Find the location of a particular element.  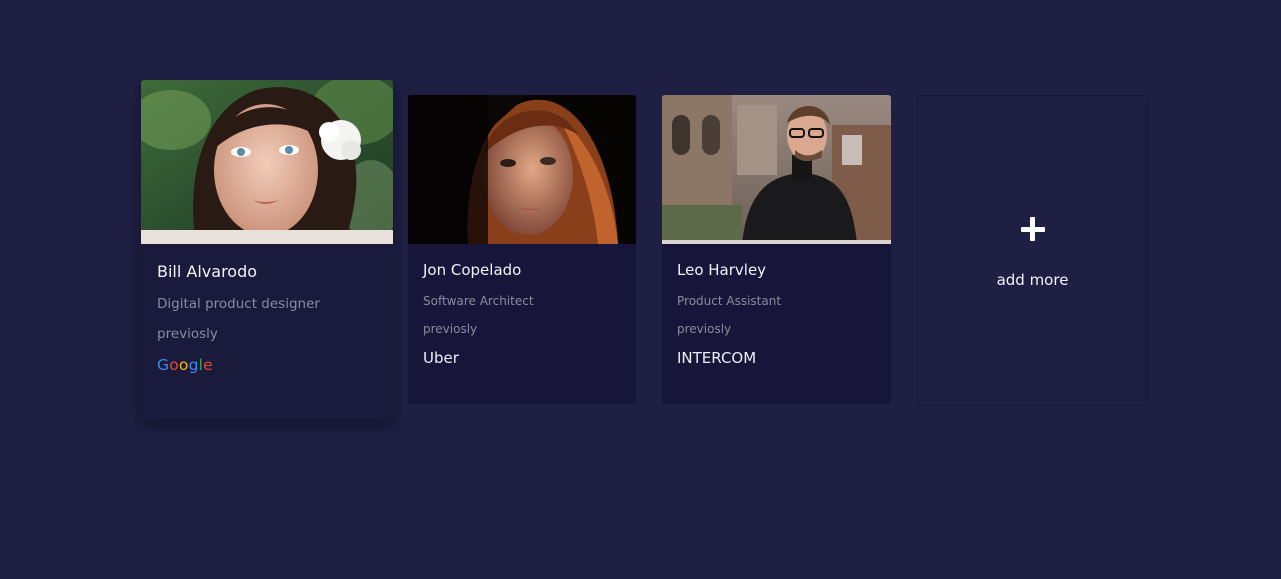

previous-company: INTERCOM is located at coordinates (717, 358).